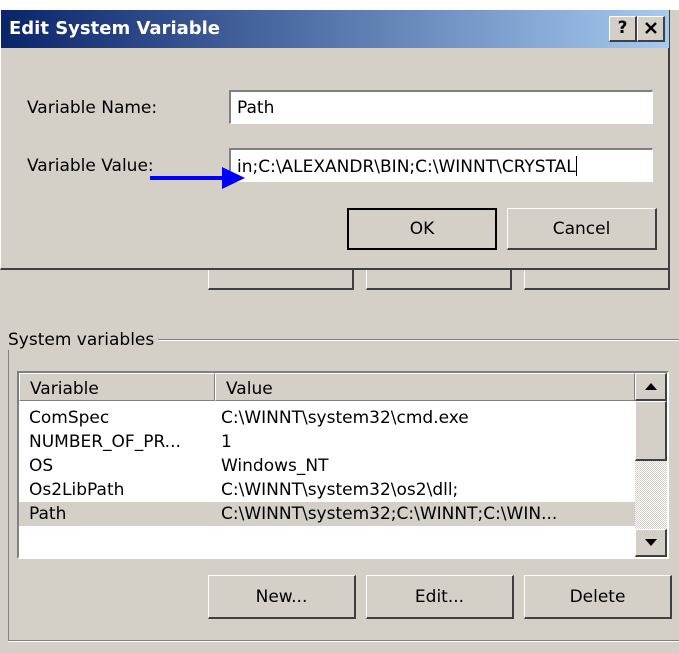 The image size is (679, 653). What do you see at coordinates (69, 418) in the screenshot?
I see `variable-cell: ComSpec` at bounding box center [69, 418].